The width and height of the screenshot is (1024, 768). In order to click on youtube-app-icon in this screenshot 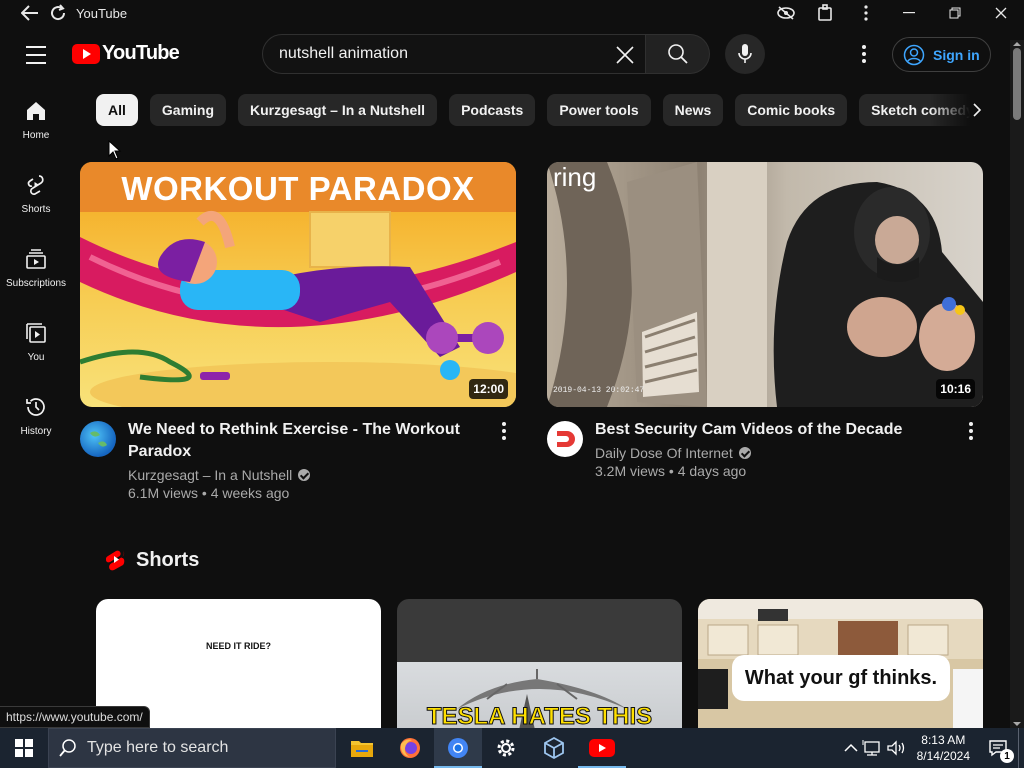, I will do `click(602, 748)`.